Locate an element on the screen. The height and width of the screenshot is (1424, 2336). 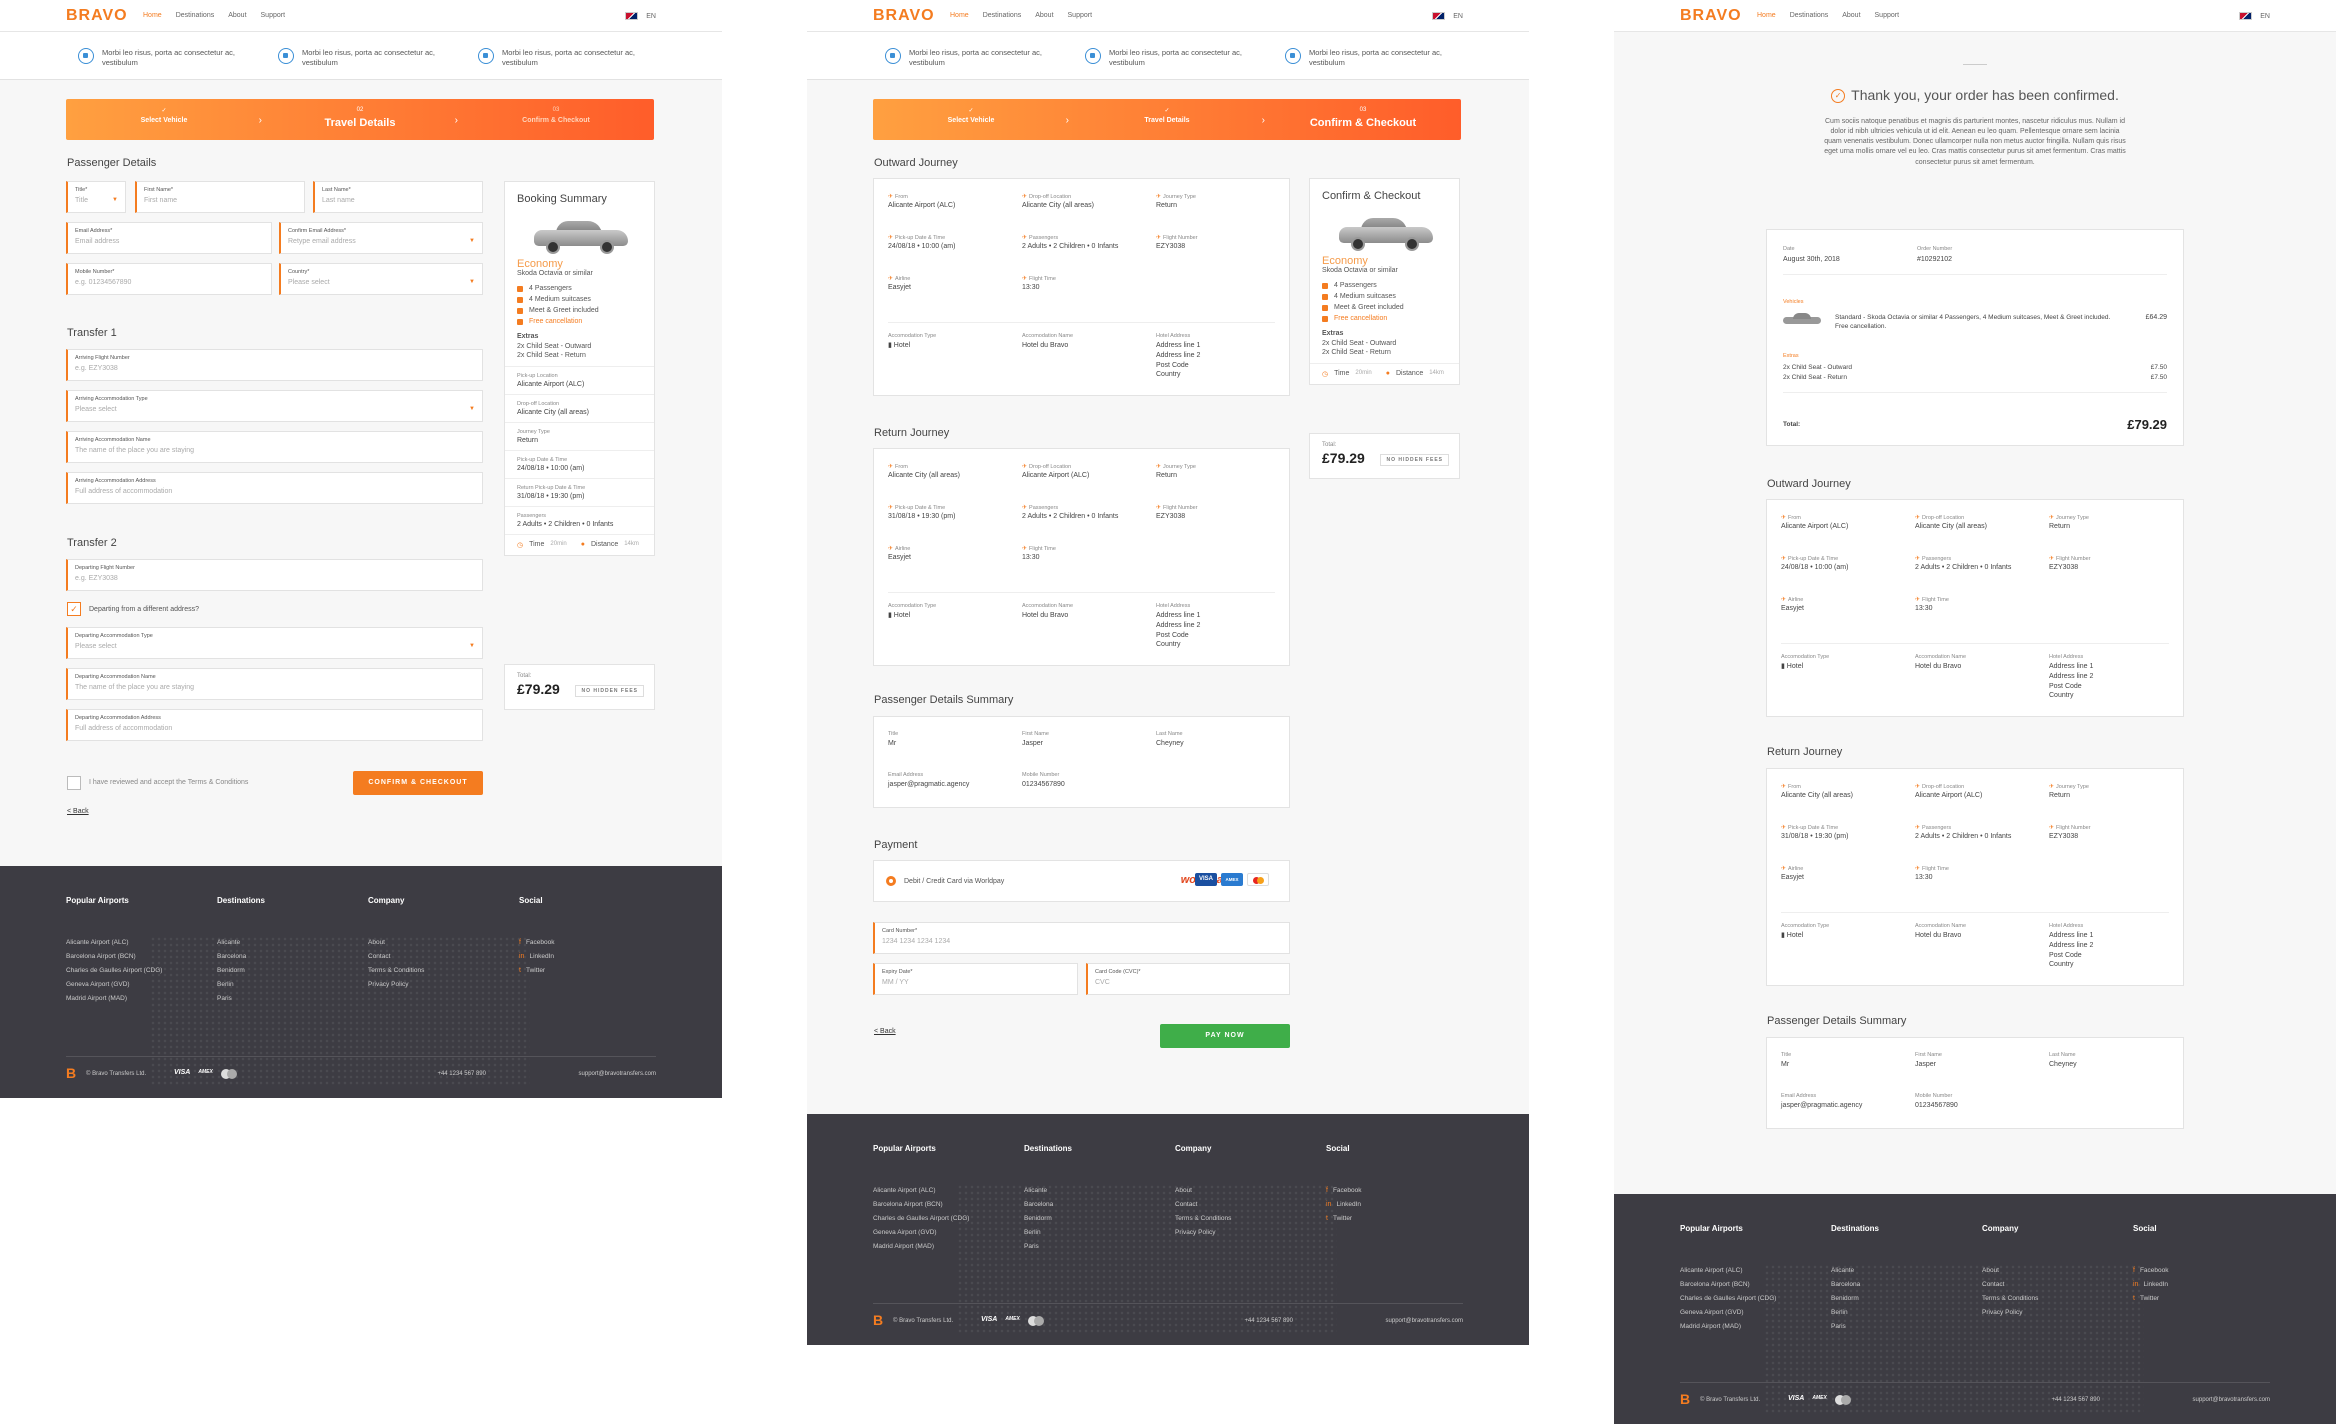
last-name-input: Last Name* Last name is located at coordinates (398, 197).